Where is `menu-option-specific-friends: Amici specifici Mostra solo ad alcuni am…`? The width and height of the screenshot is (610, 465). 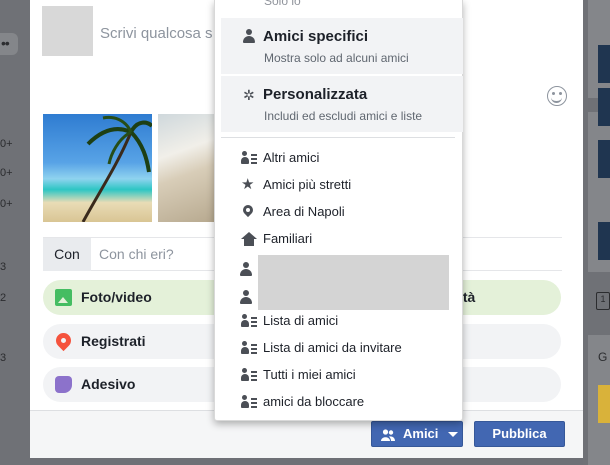
menu-option-specific-friends: Amici specifici Mostra solo ad alcuni am… is located at coordinates (342, 46).